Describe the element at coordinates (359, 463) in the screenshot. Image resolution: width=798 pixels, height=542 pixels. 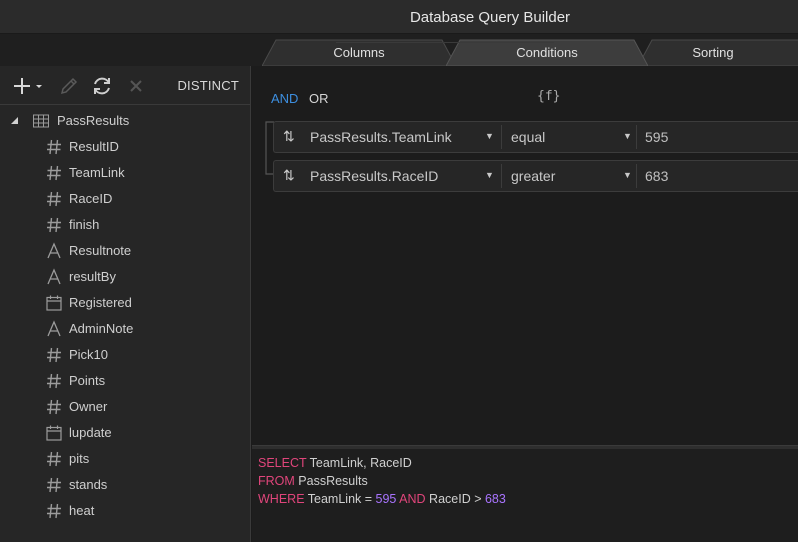
I see `sql-text: TeamLink, RaceID` at that location.